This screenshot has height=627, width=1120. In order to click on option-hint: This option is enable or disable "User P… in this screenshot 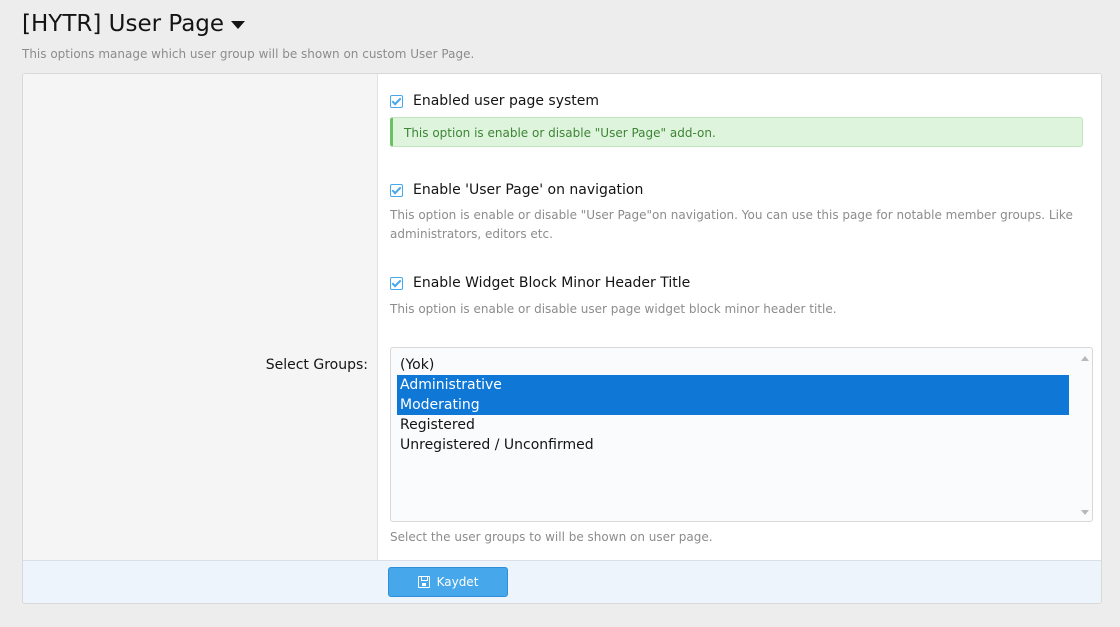, I will do `click(731, 224)`.